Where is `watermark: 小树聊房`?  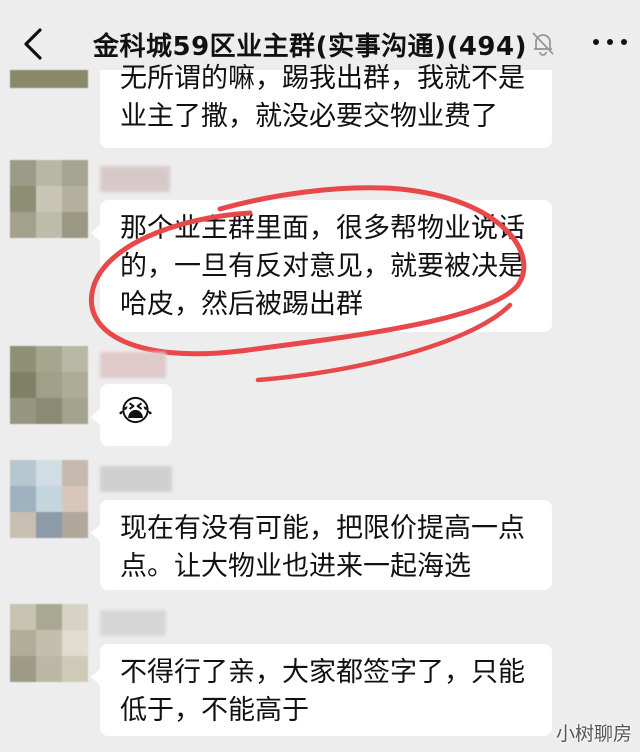 watermark: 小树聊房 is located at coordinates (593, 734).